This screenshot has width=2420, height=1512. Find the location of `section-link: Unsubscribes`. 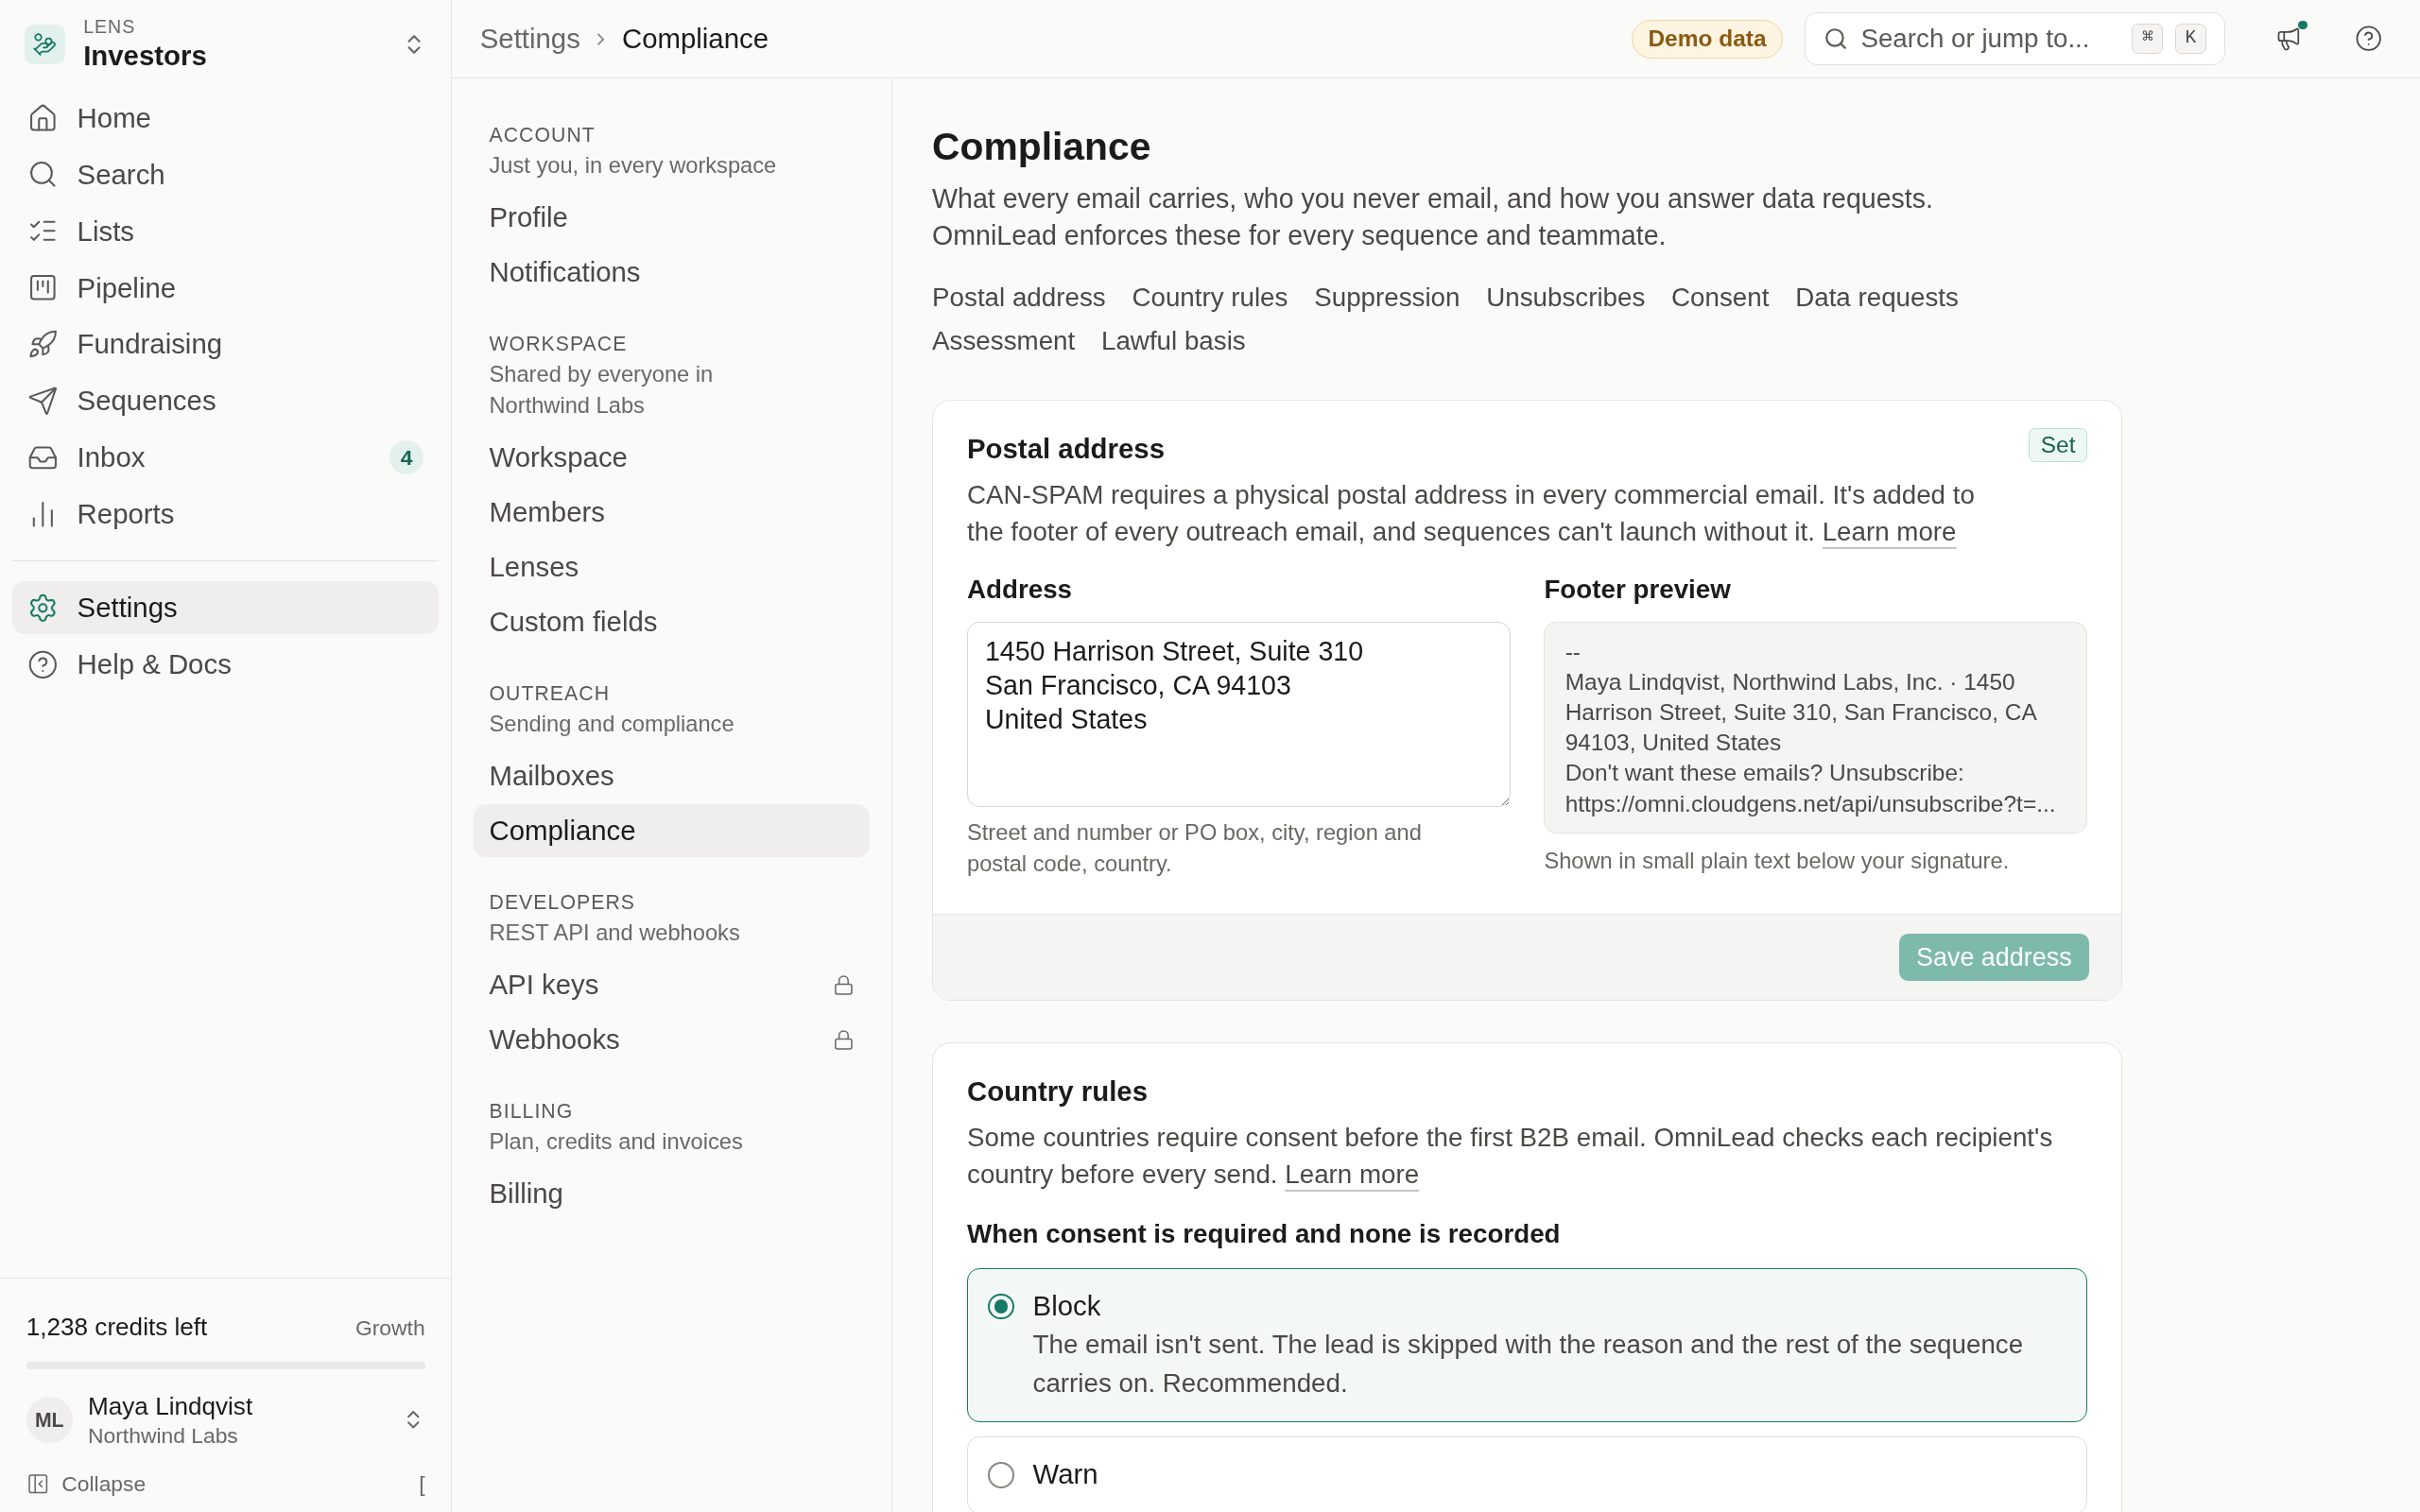

section-link: Unsubscribes is located at coordinates (1566, 298).